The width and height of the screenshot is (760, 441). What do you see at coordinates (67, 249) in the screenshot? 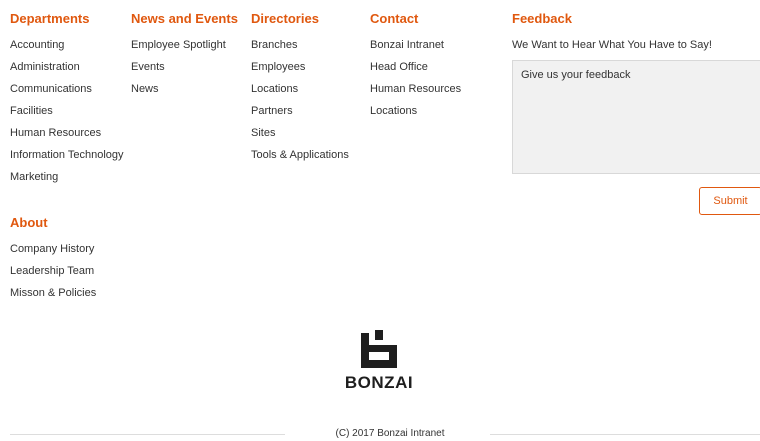
I see `link-company-history: Company History` at bounding box center [67, 249].